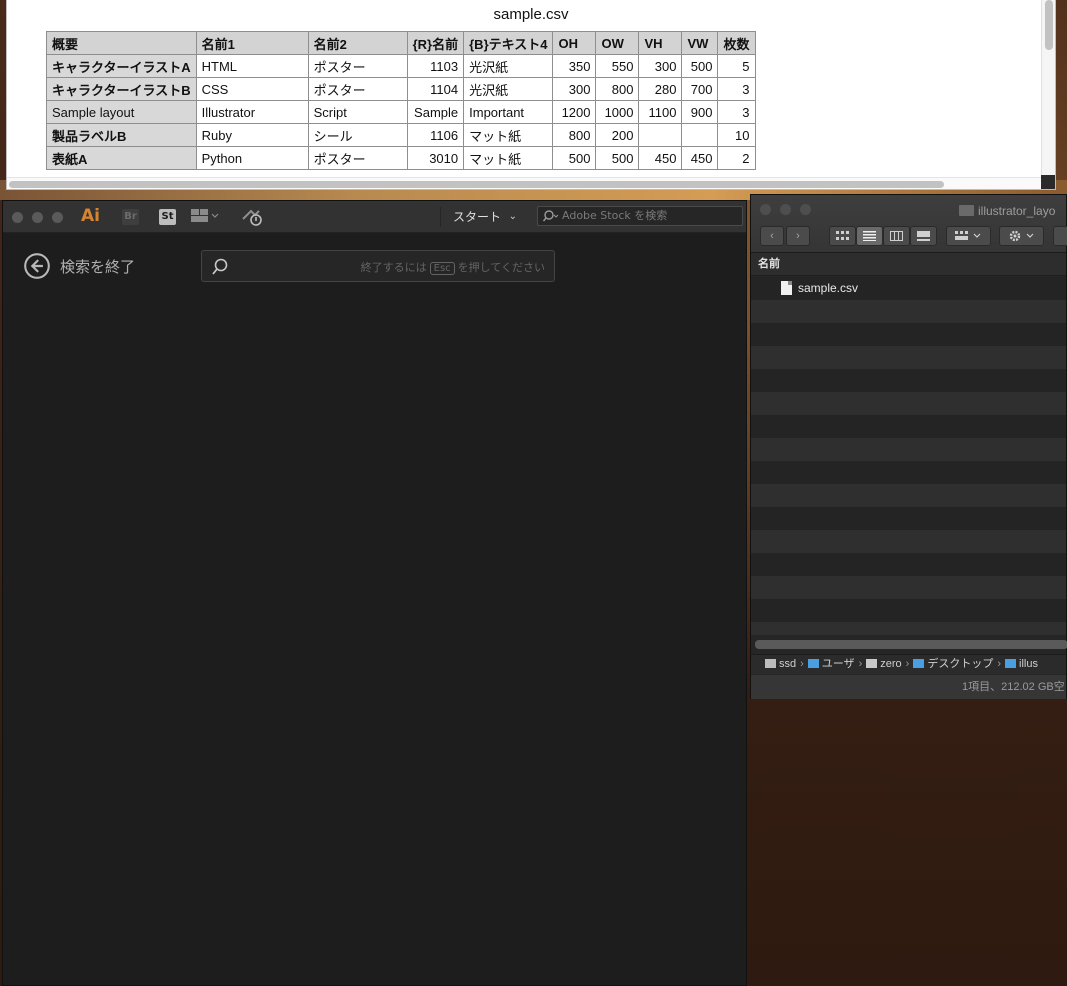 This screenshot has width=1067, height=986. What do you see at coordinates (508, 112) in the screenshot?
I see `table-cell: Important` at bounding box center [508, 112].